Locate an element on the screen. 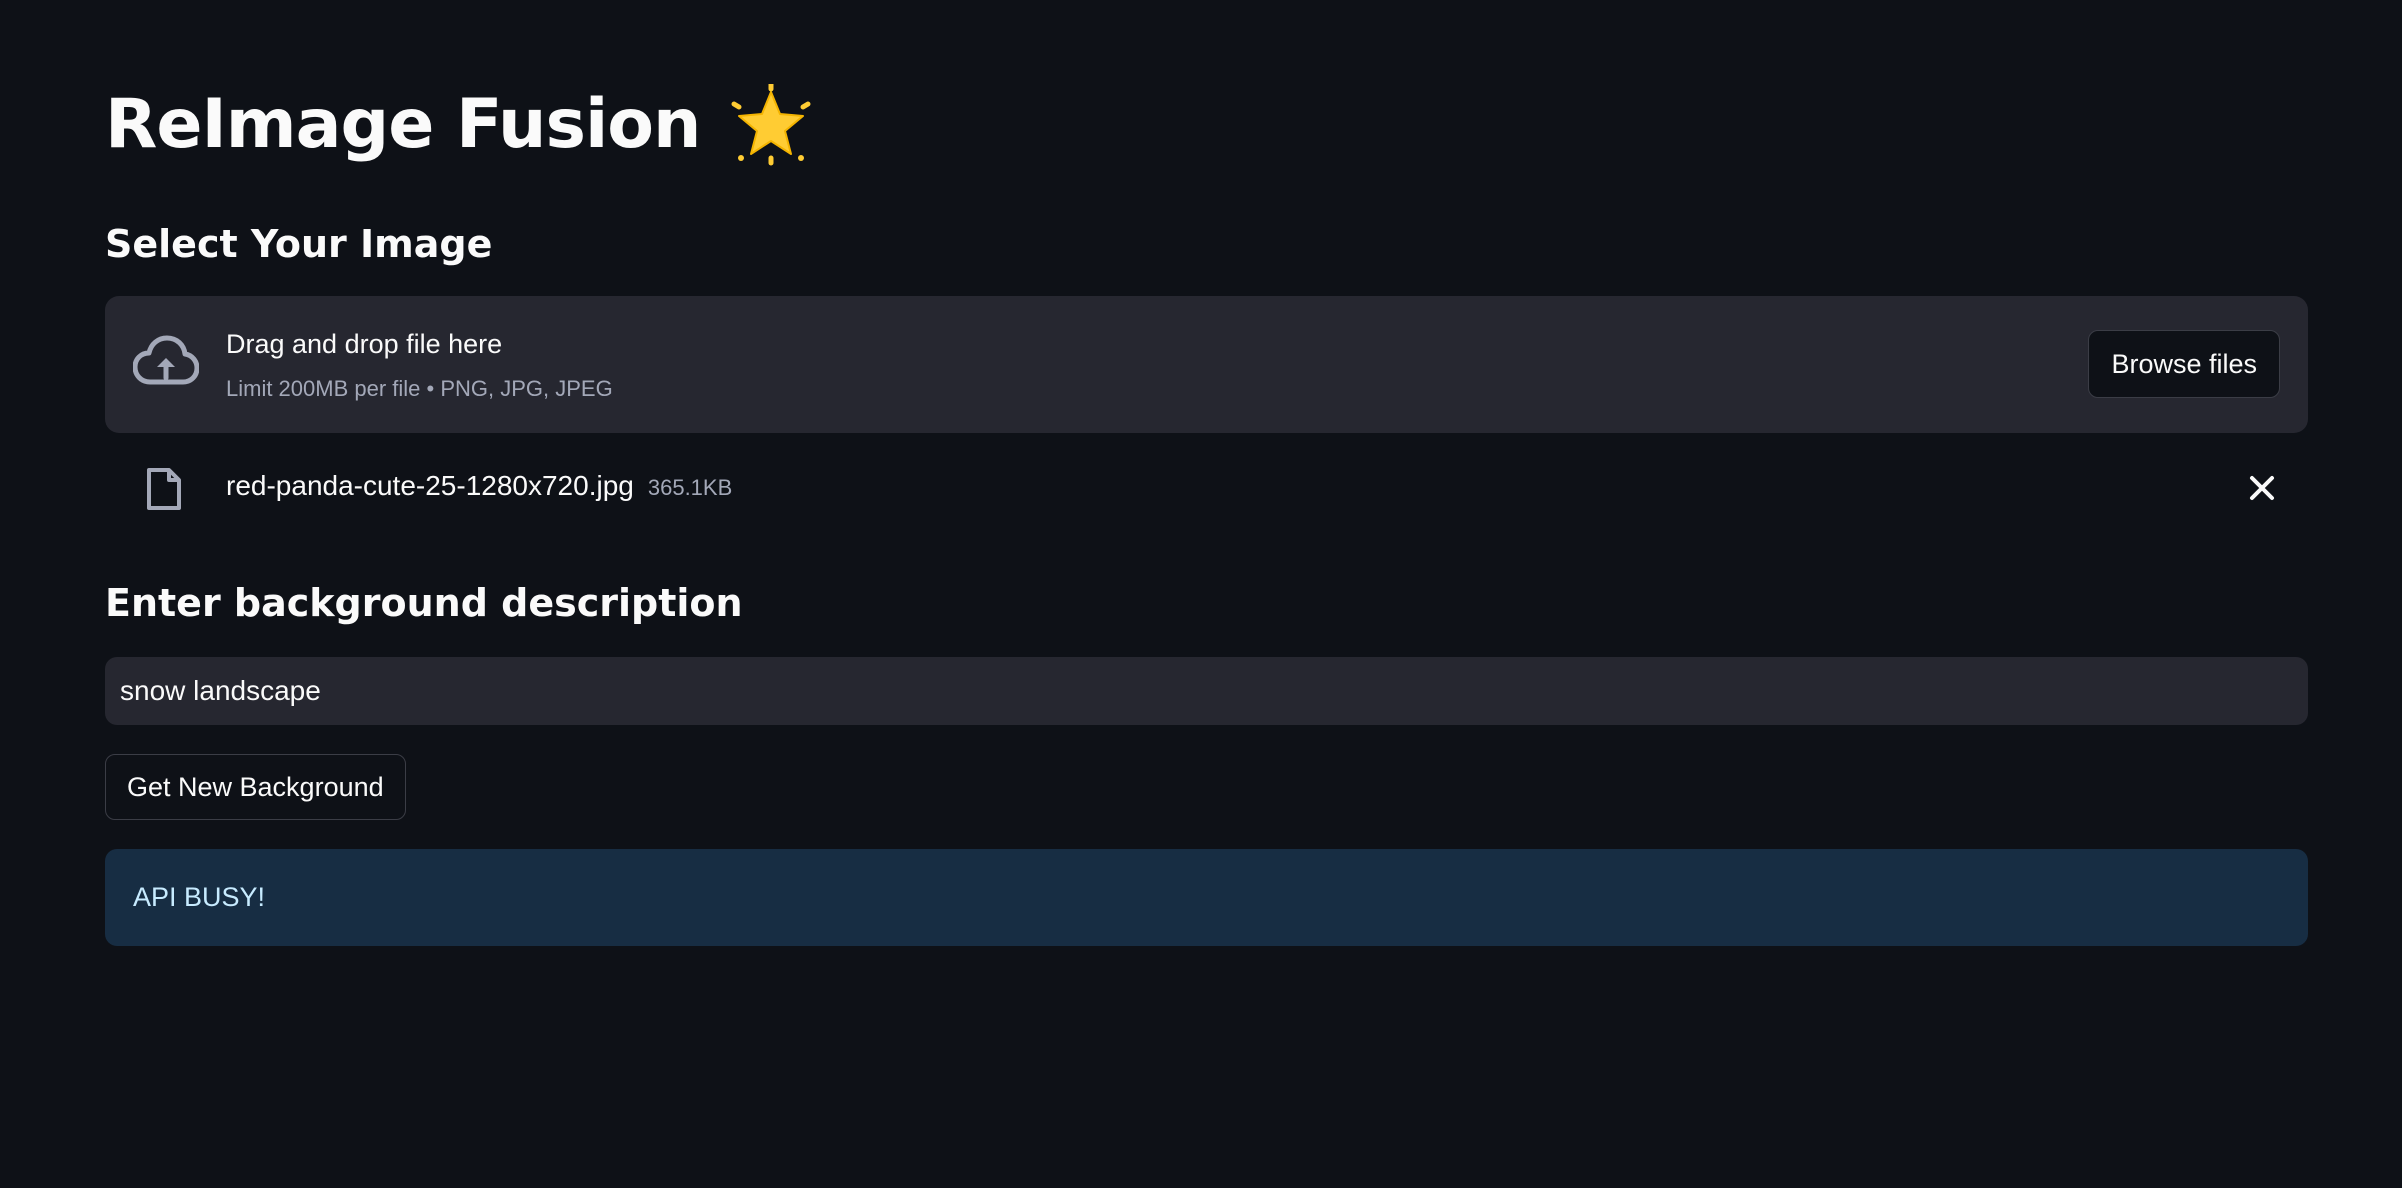  get-new-background-button: Get New Background is located at coordinates (255, 787).